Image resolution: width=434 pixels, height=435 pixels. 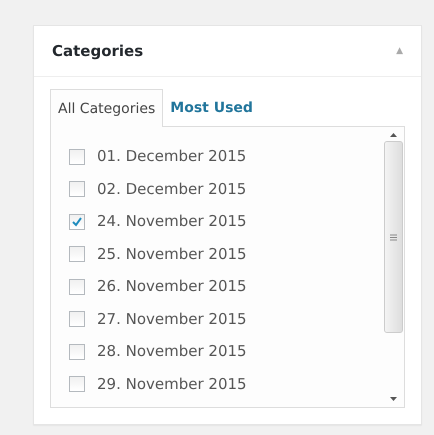 What do you see at coordinates (171, 156) in the screenshot?
I see `category-label: 01. December 2015` at bounding box center [171, 156].